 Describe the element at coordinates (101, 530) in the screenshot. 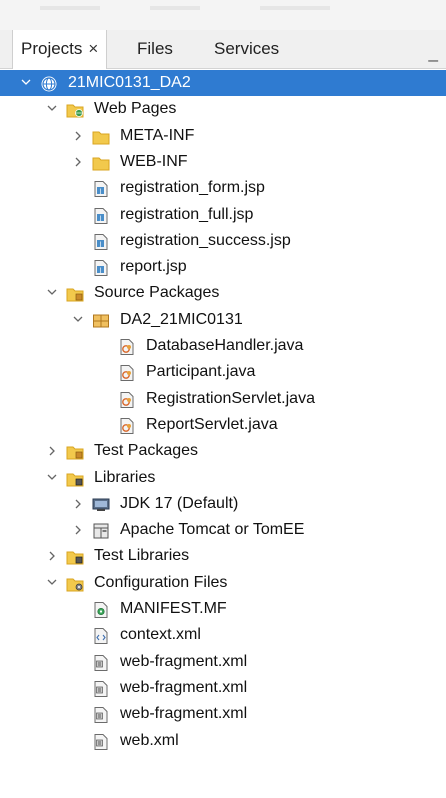

I see `server-library-icon` at that location.